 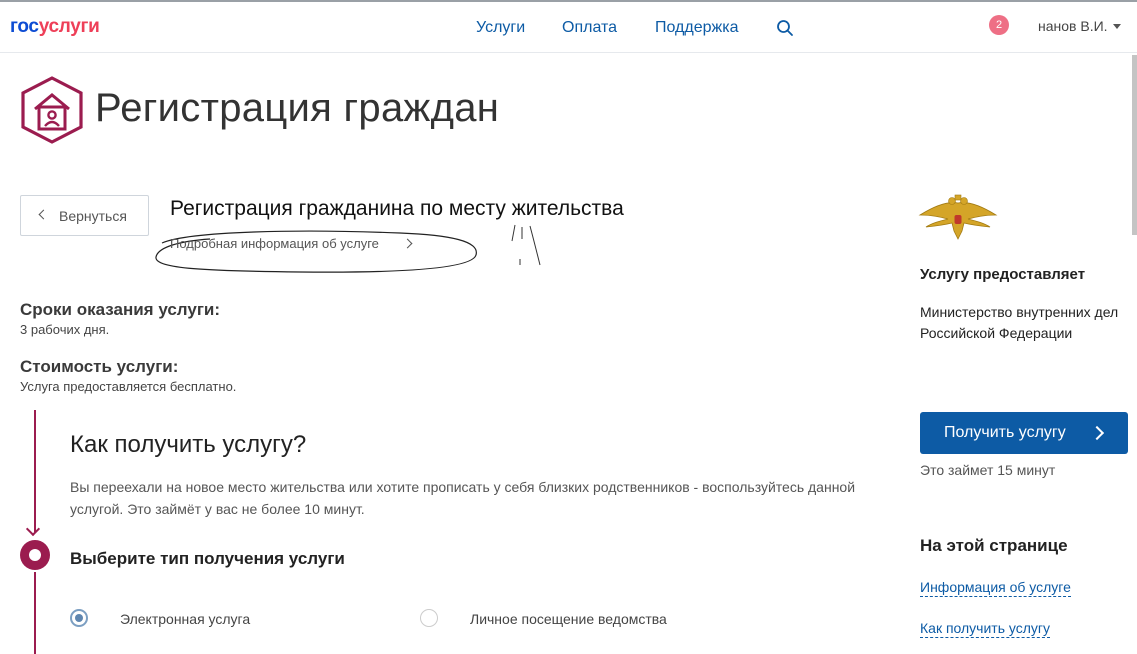 I want to click on terms-label: Сроки оказания услуги:, so click(x=120, y=309).